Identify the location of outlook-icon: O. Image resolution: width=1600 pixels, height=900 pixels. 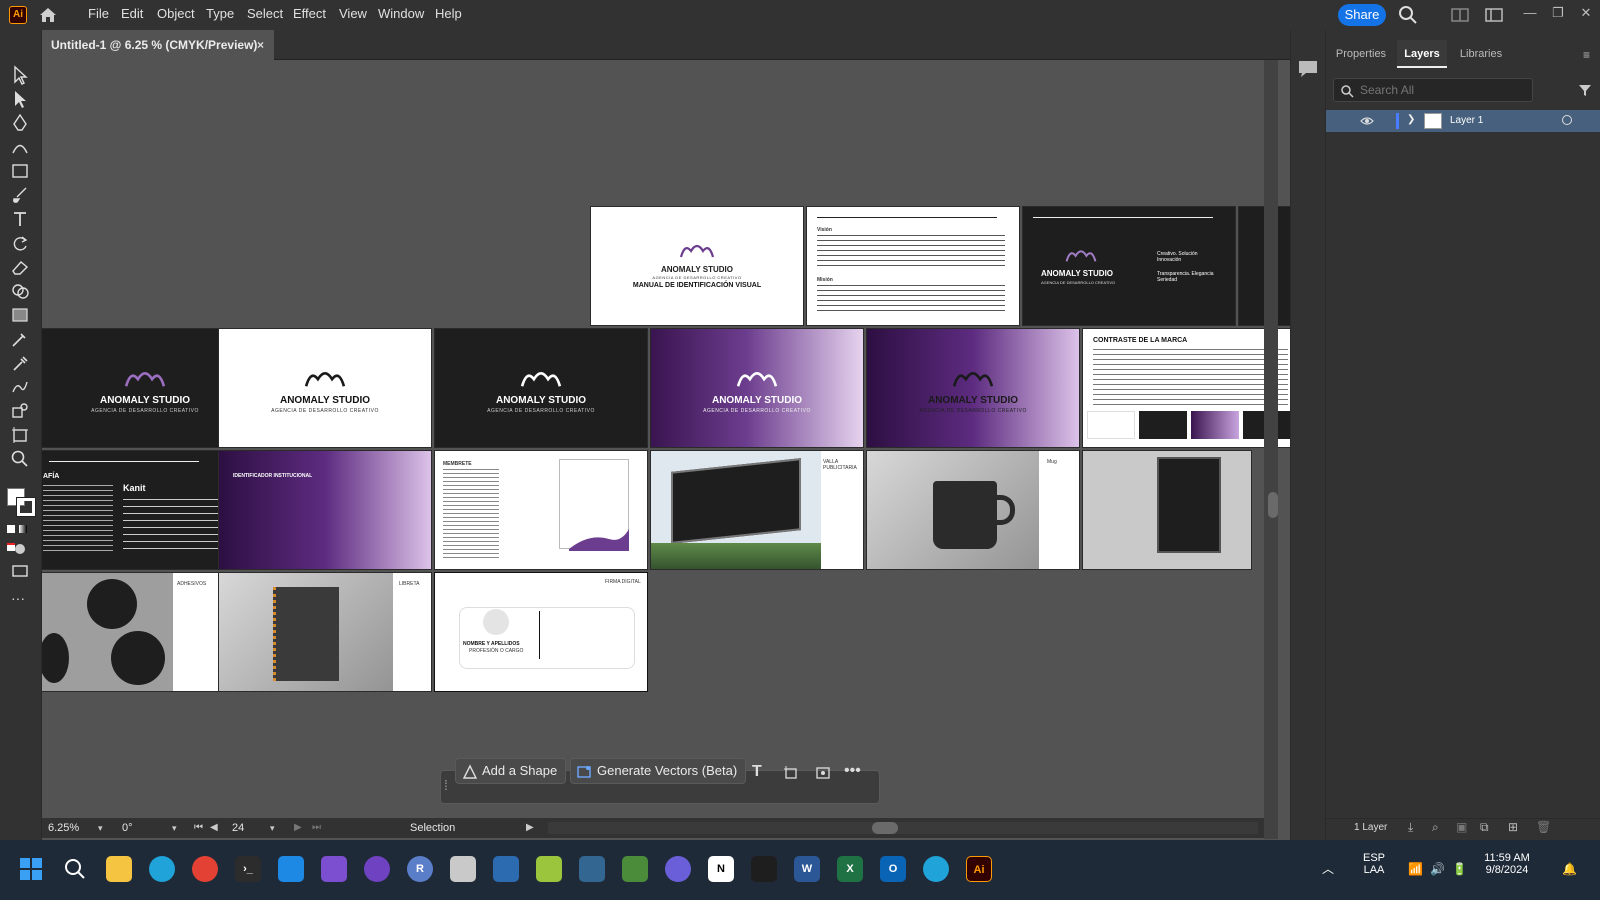
(893, 869).